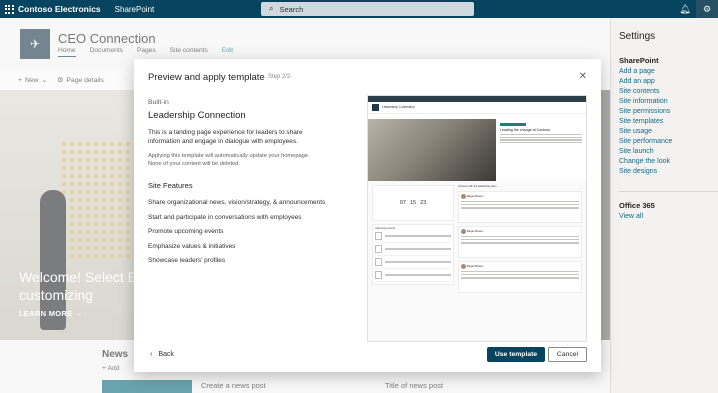  I want to click on preview-hero-tag, so click(513, 124).